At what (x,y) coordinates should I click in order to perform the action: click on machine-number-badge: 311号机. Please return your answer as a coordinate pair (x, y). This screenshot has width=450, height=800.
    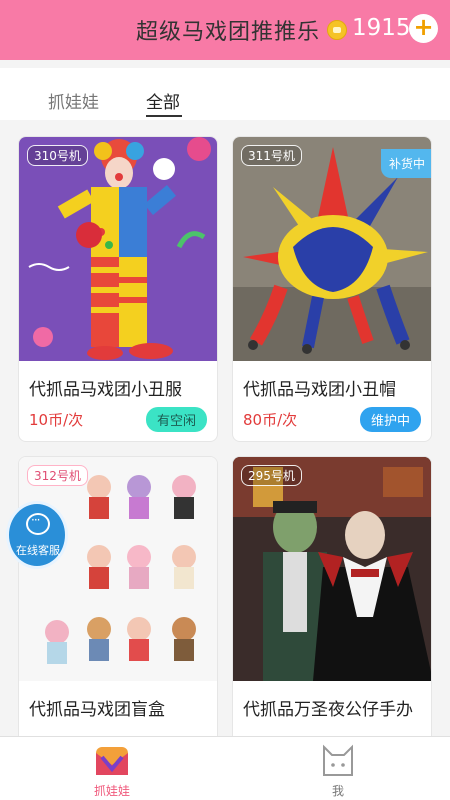
    Looking at the image, I should click on (271, 155).